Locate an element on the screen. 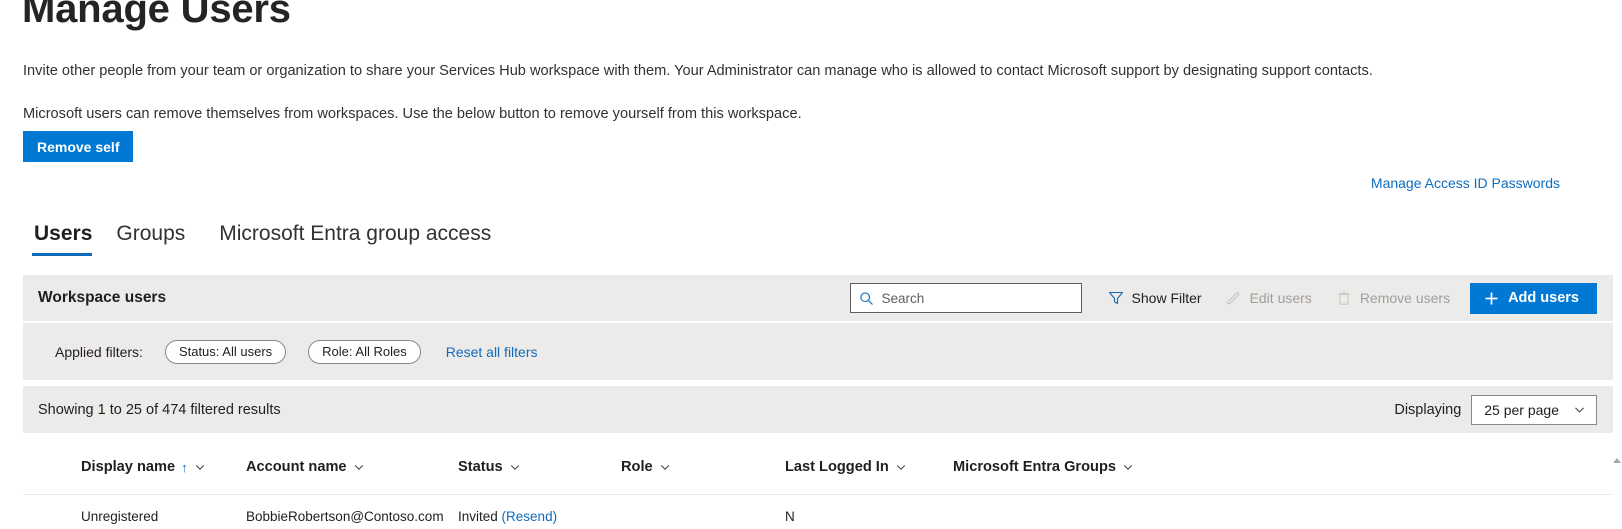 The width and height of the screenshot is (1622, 529). column-header-status-label: Status is located at coordinates (480, 467).